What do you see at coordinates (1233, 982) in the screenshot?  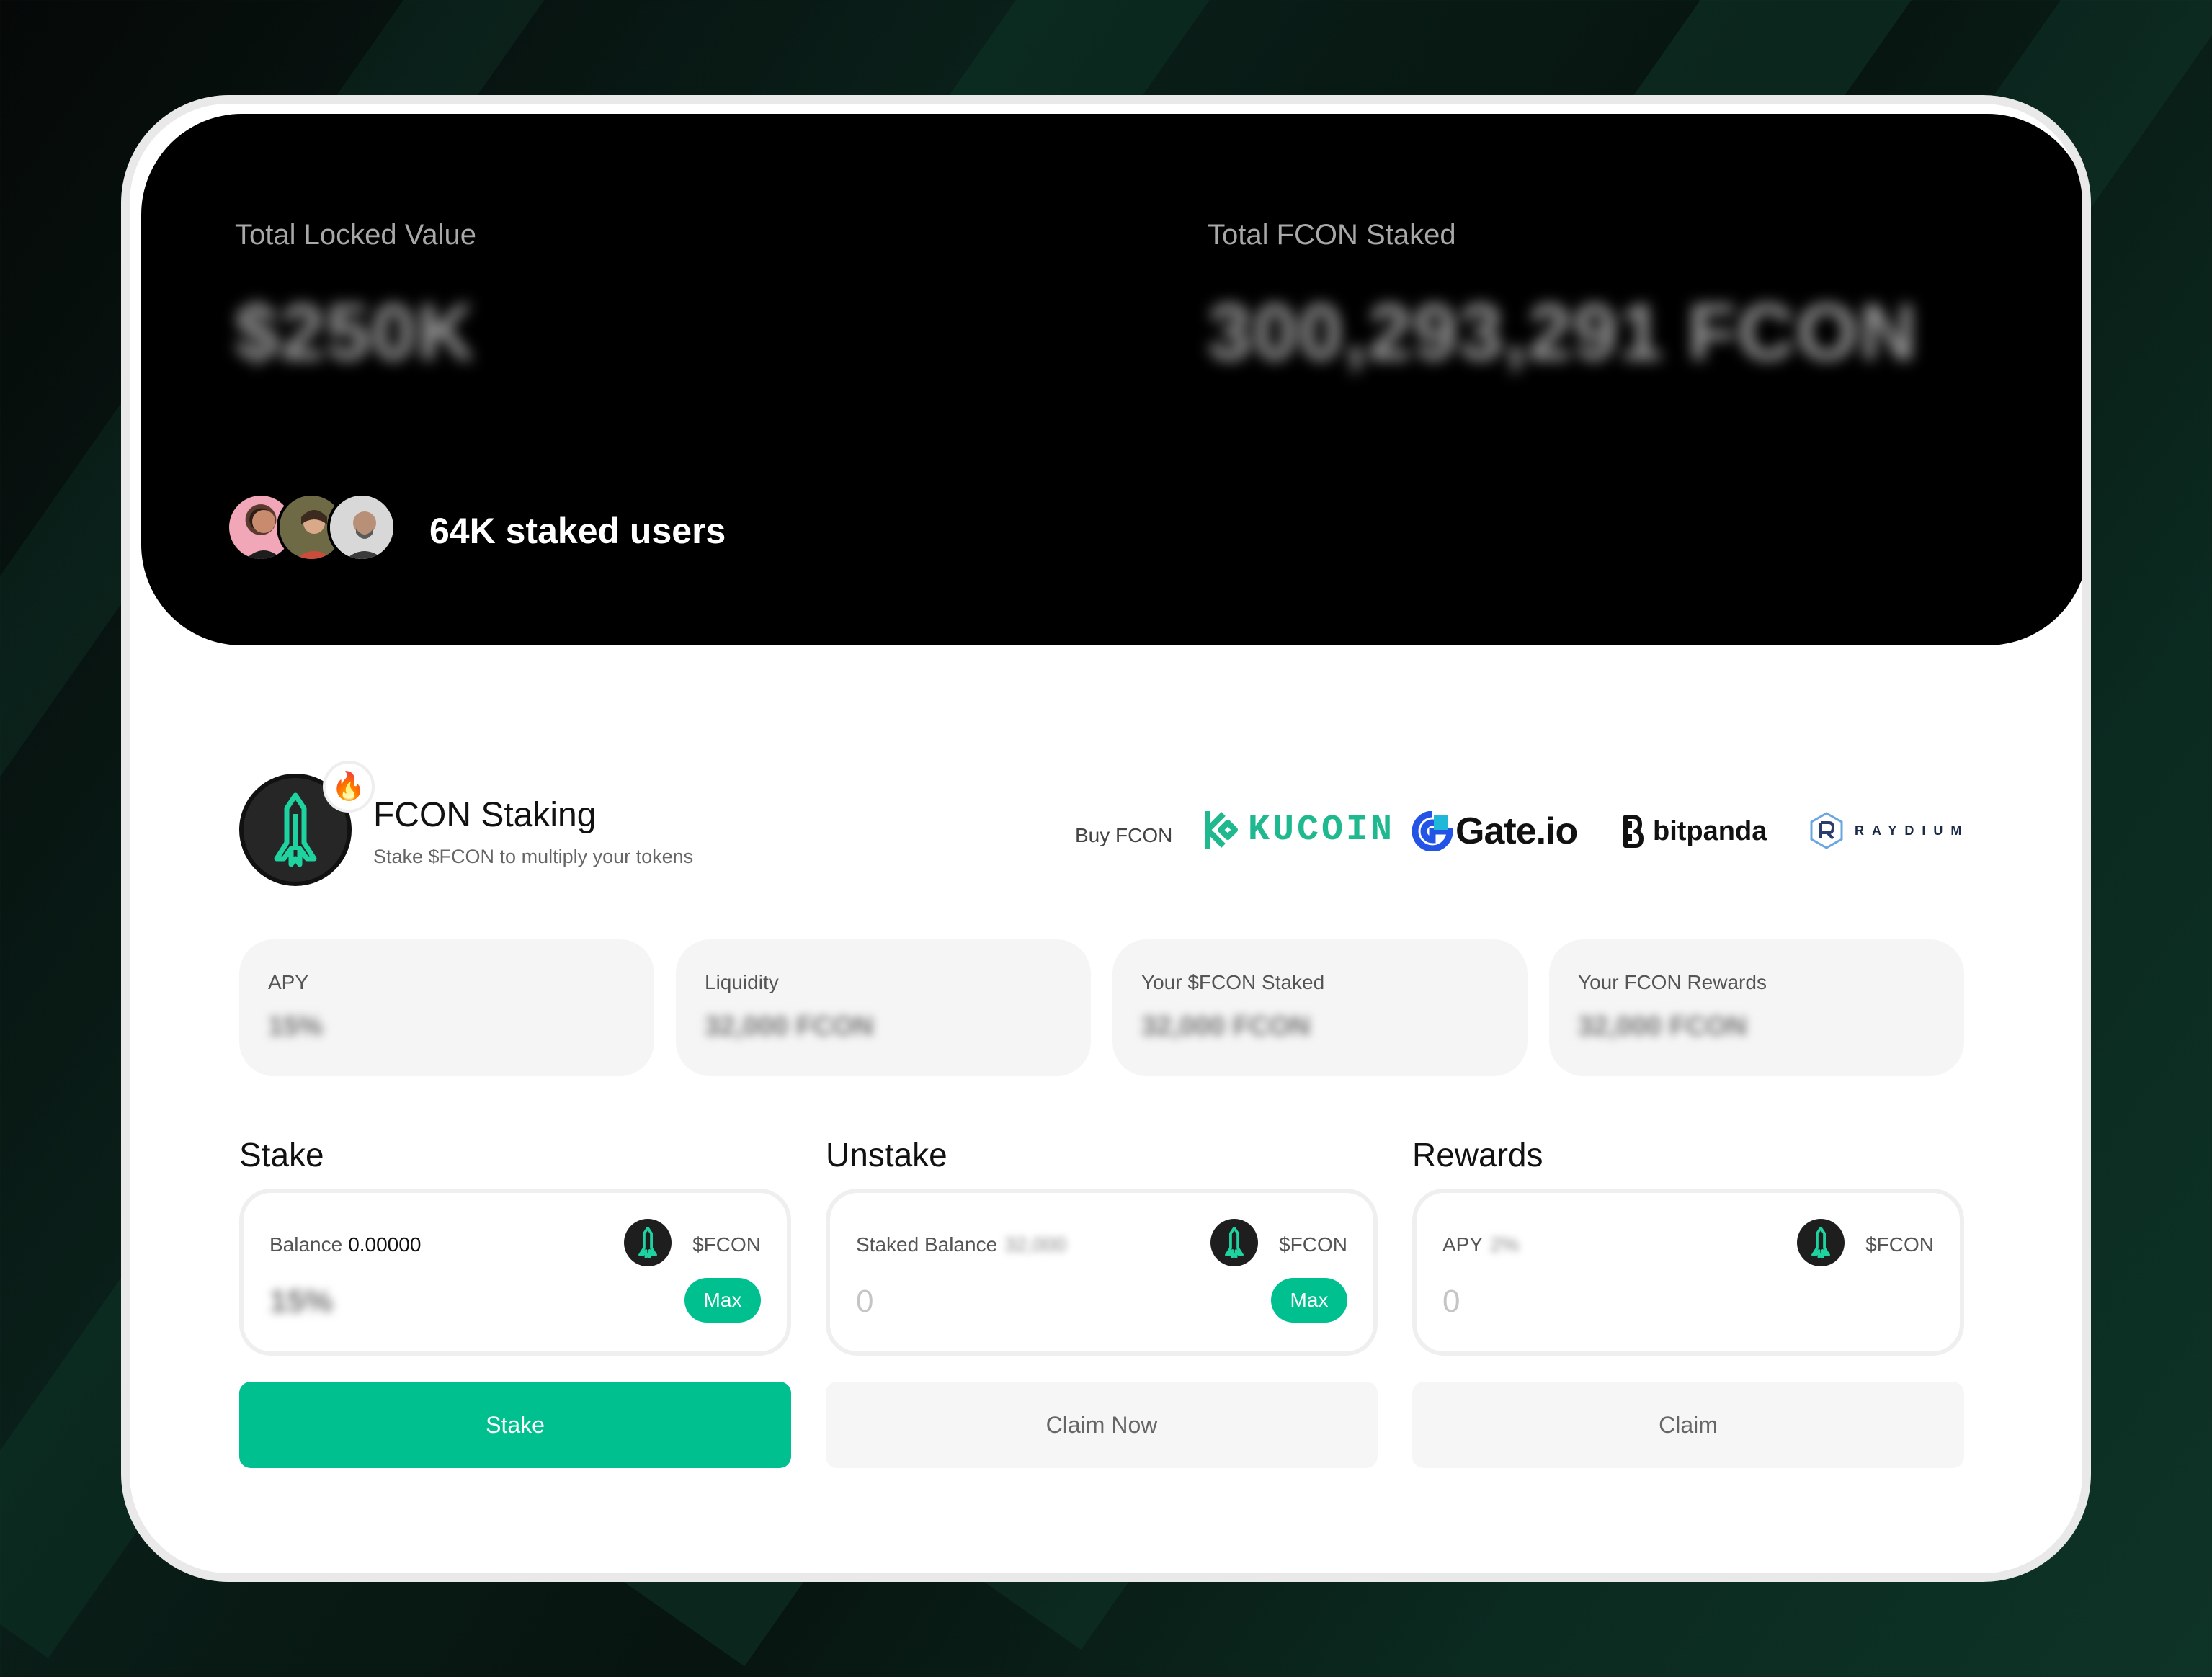 I see `stat-label: Your $FCON Staked` at bounding box center [1233, 982].